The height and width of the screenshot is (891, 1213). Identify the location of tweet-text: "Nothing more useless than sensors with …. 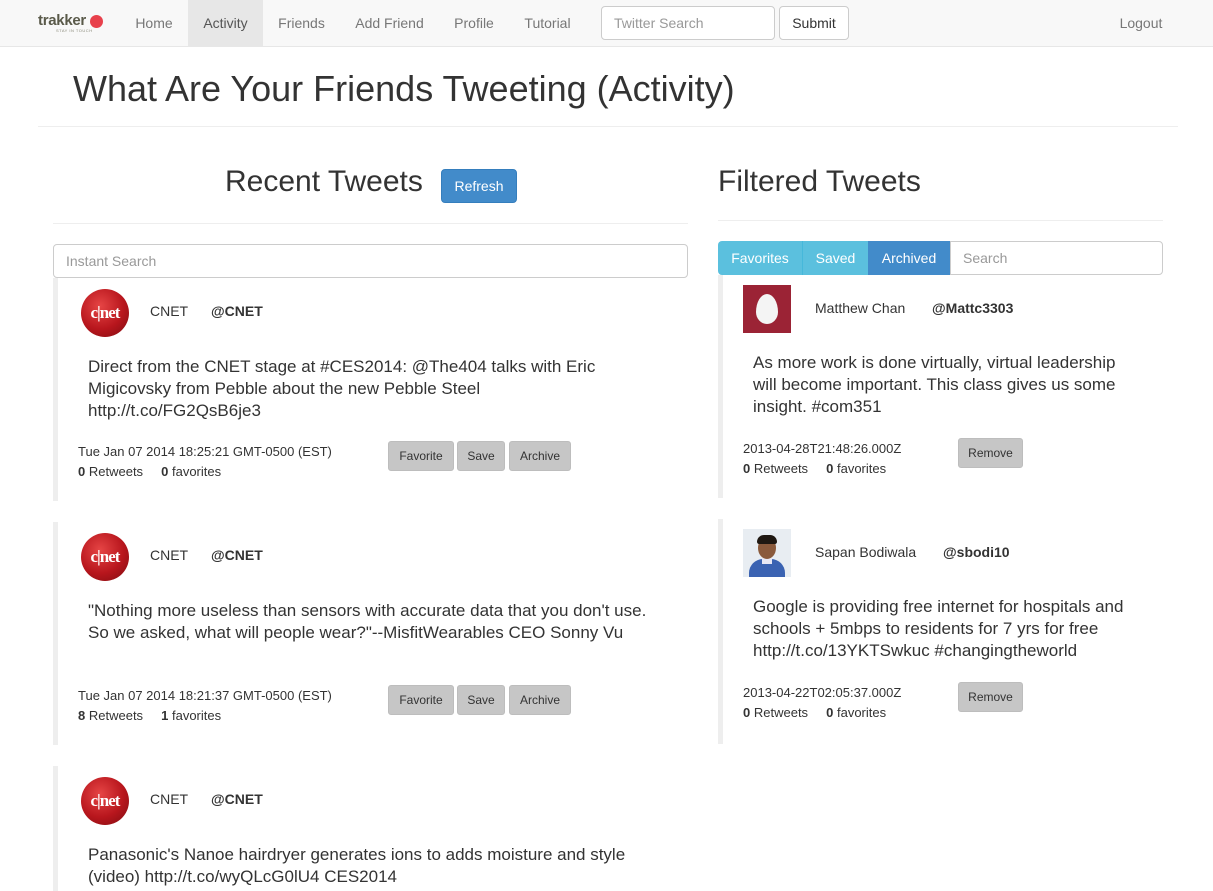
(367, 621).